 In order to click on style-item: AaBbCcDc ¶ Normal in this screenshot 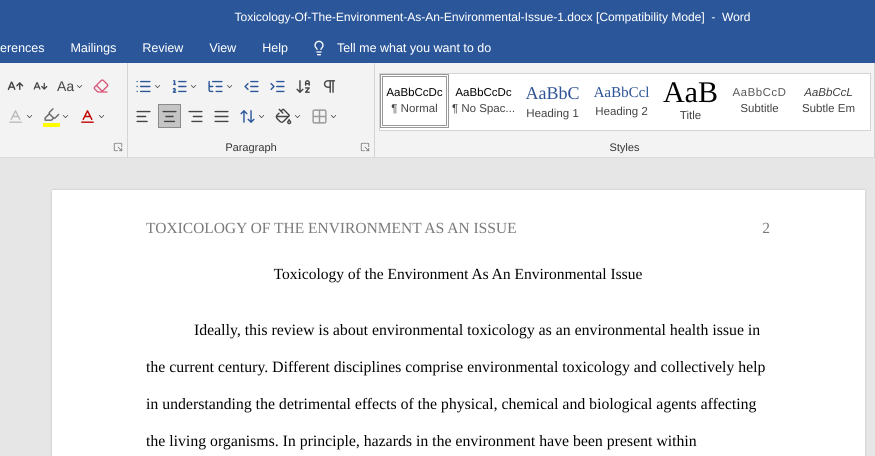, I will do `click(414, 101)`.